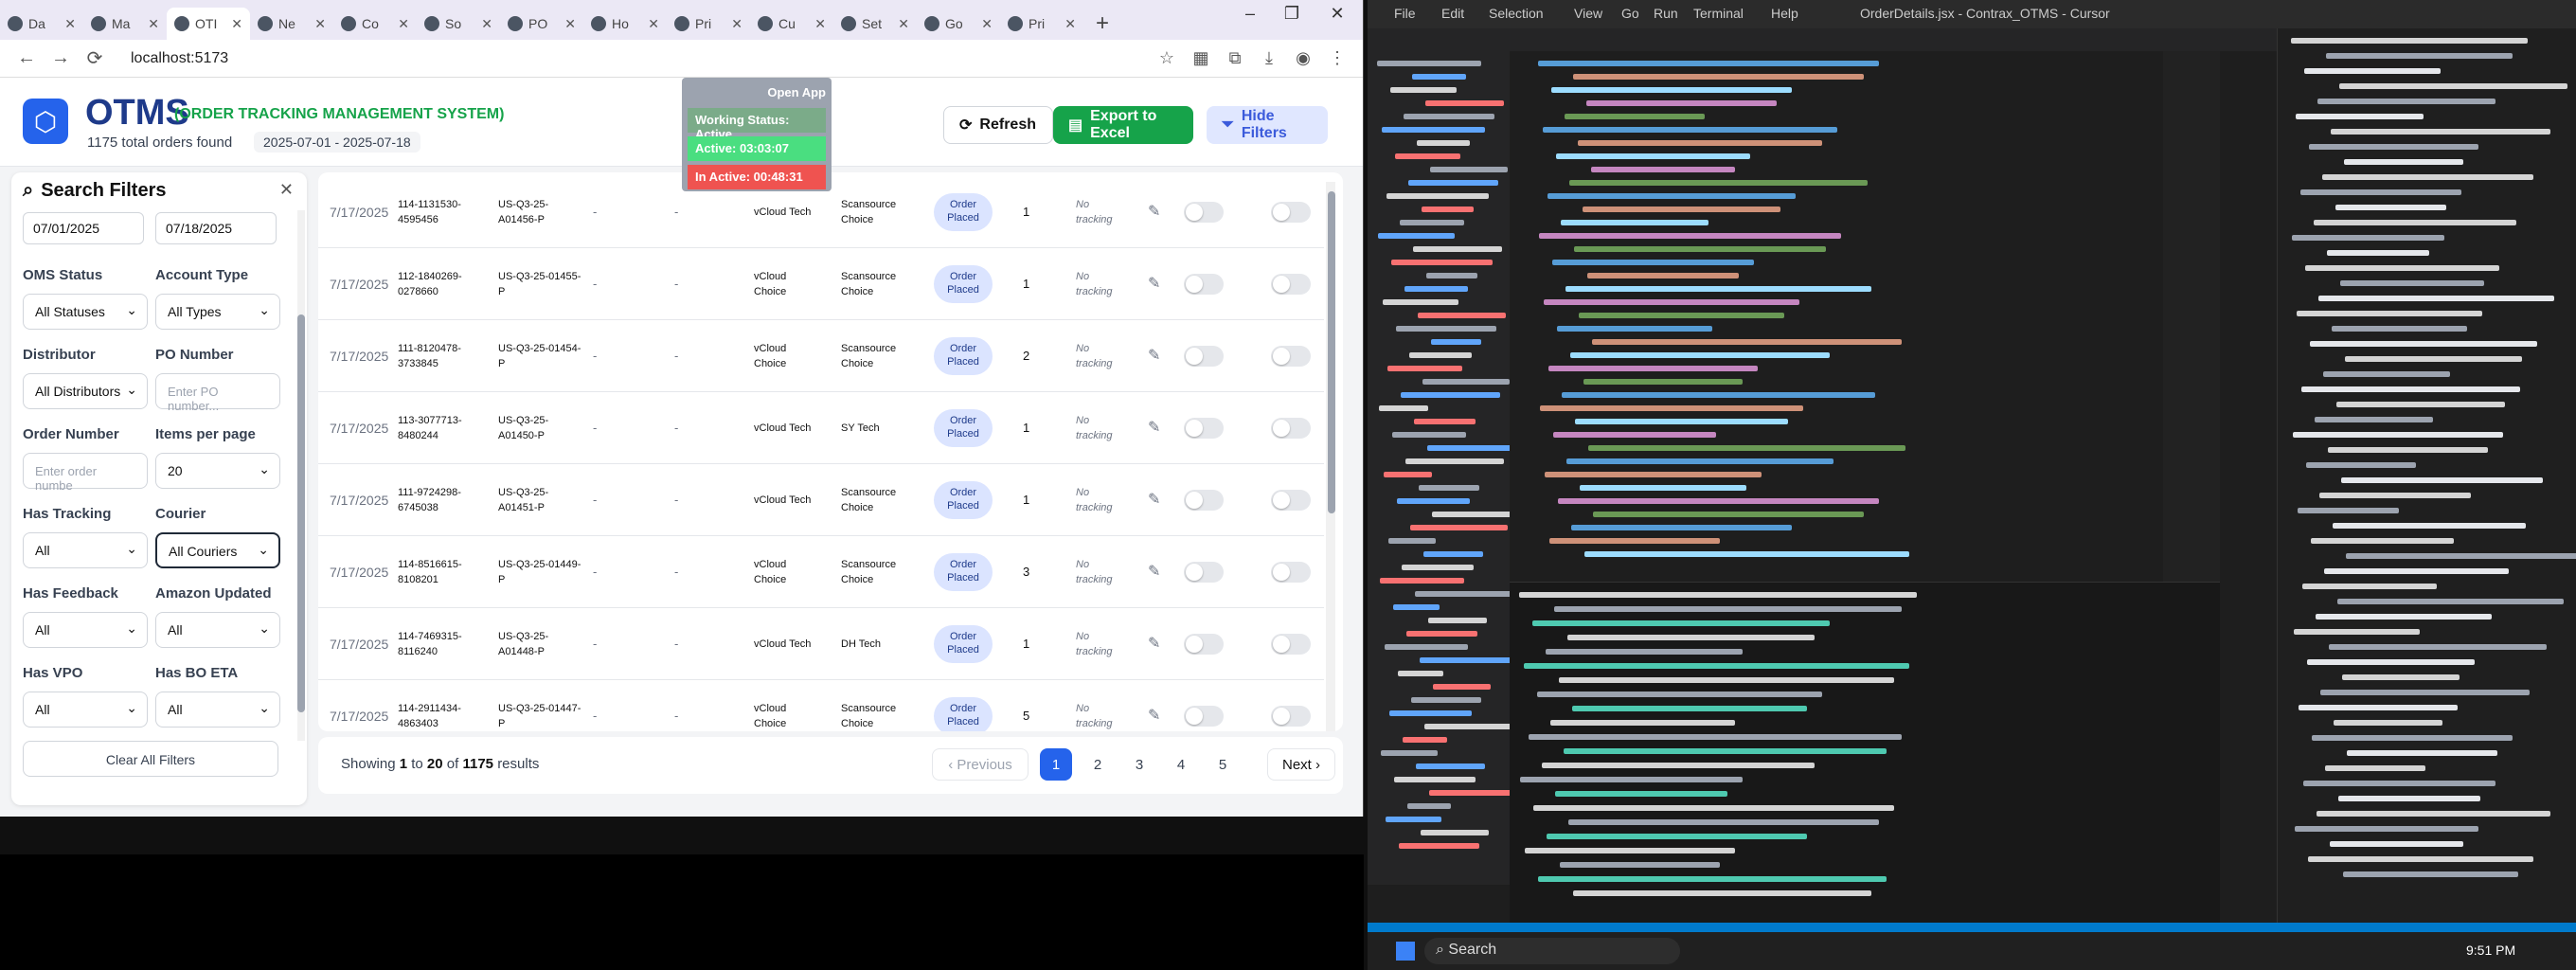 The width and height of the screenshot is (2576, 970). I want to click on page-5-button: 5, so click(1223, 764).